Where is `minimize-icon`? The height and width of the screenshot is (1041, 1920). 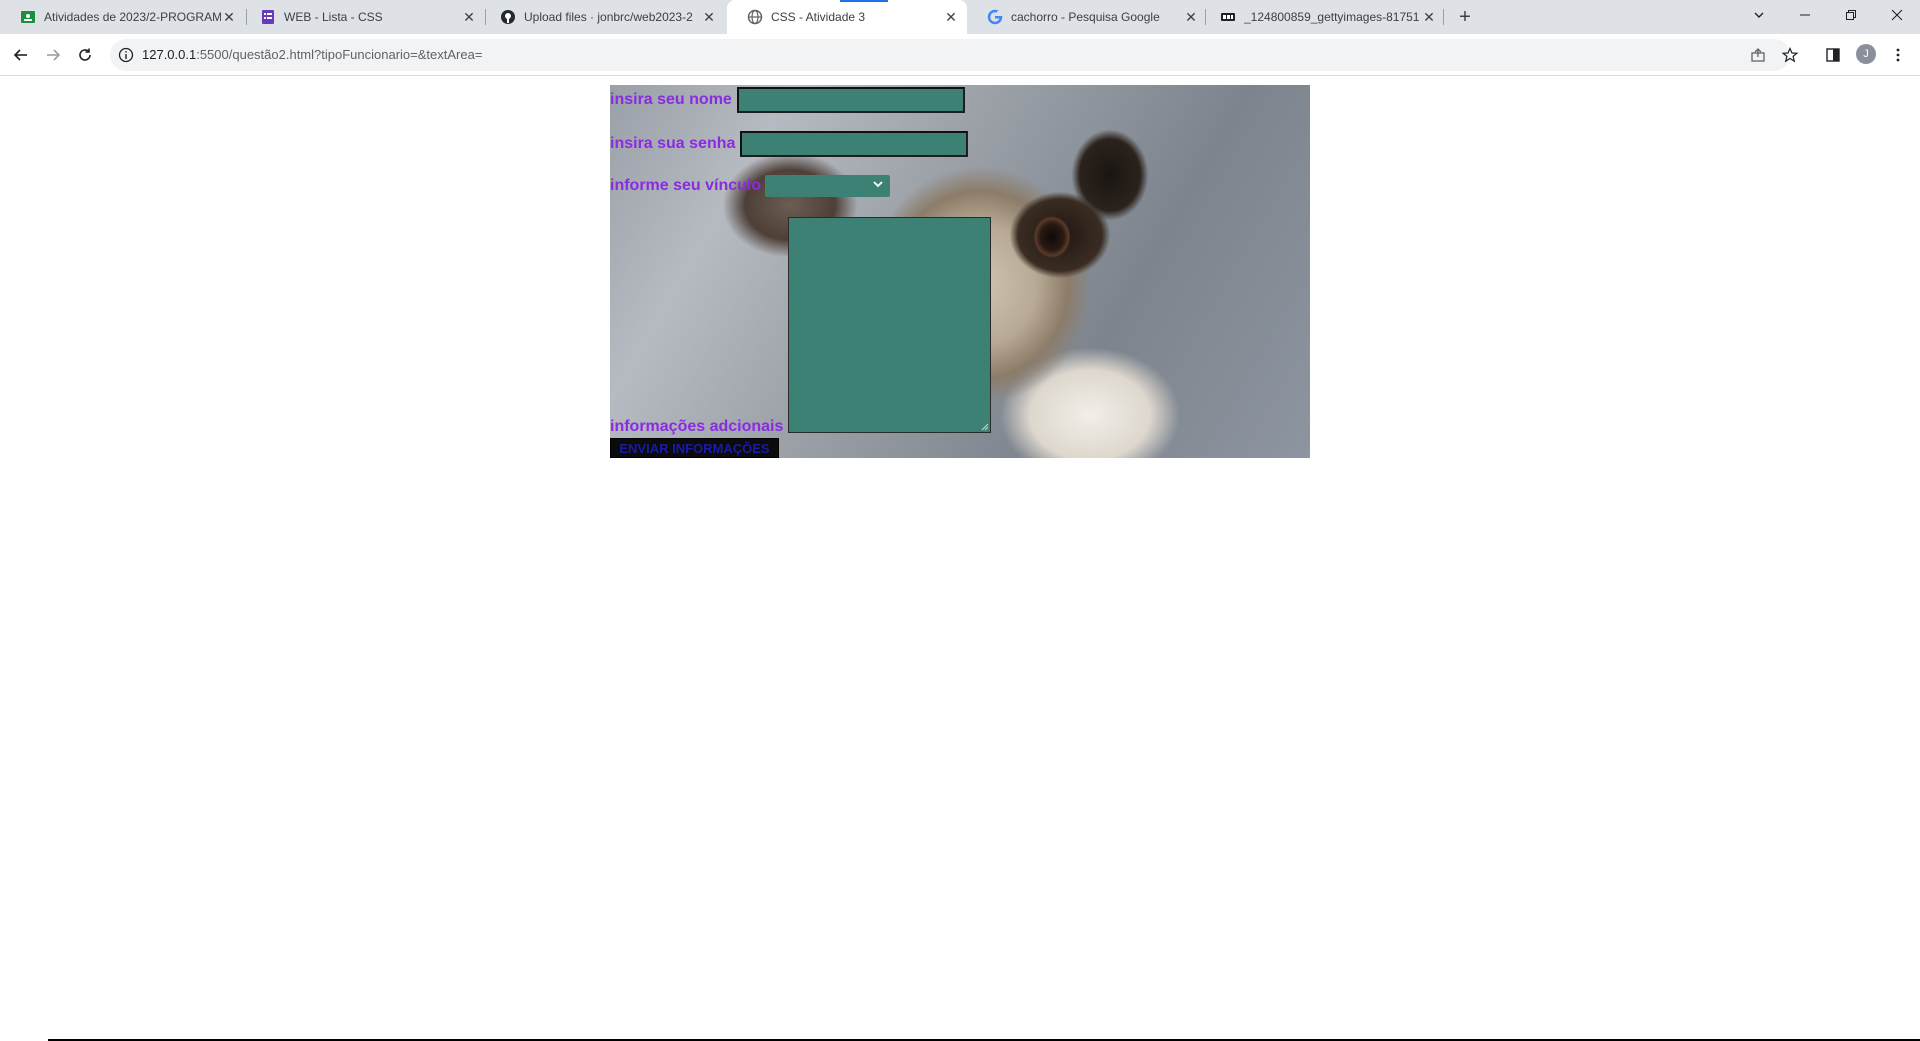
minimize-icon is located at coordinates (1805, 15).